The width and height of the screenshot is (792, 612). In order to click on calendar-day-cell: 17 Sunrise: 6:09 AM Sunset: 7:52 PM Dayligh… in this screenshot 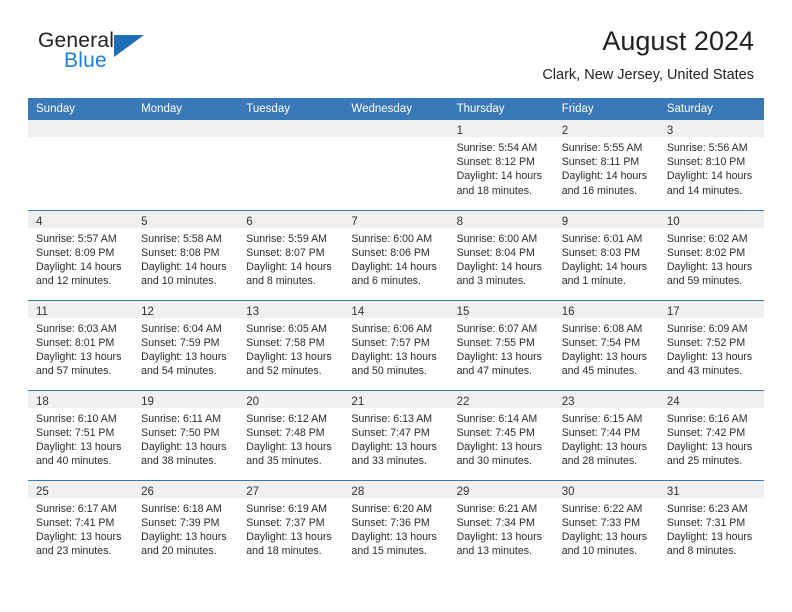, I will do `click(711, 344)`.